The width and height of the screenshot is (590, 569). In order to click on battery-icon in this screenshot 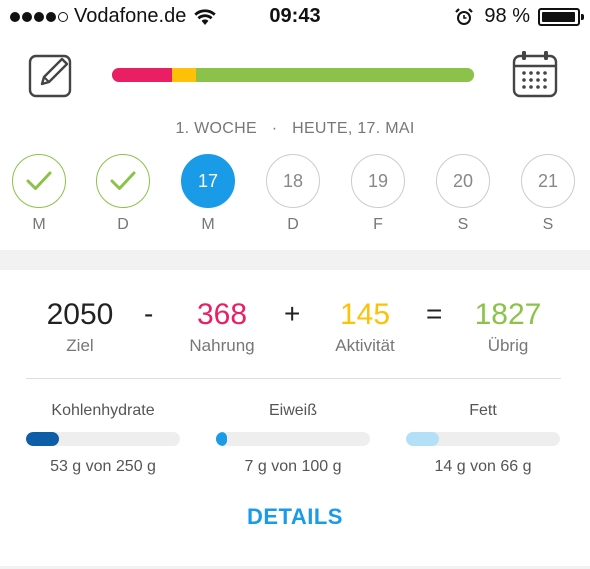, I will do `click(561, 16)`.